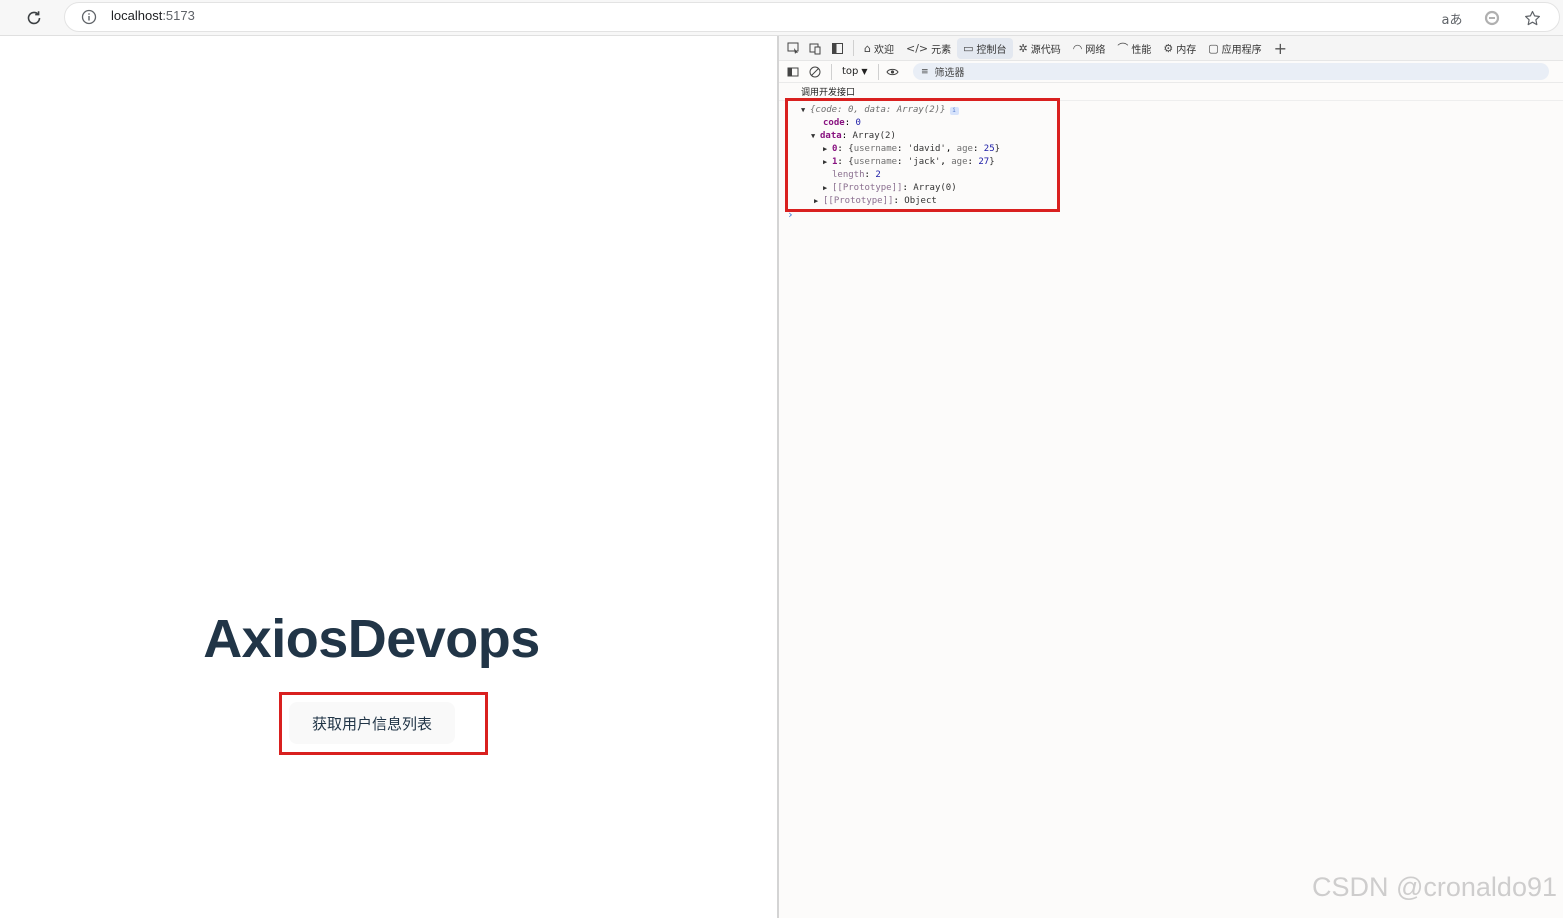  Describe the element at coordinates (856, 175) in the screenshot. I see `prop-length: length: 2` at that location.